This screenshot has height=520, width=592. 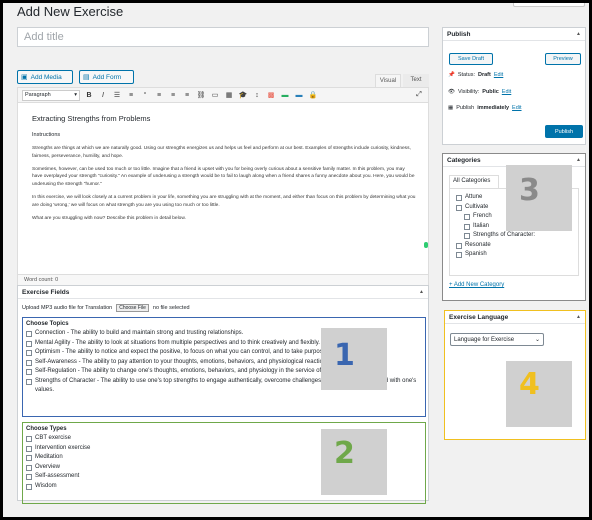 What do you see at coordinates (529, 384) in the screenshot?
I see `annotation-number-4: 4` at bounding box center [529, 384].